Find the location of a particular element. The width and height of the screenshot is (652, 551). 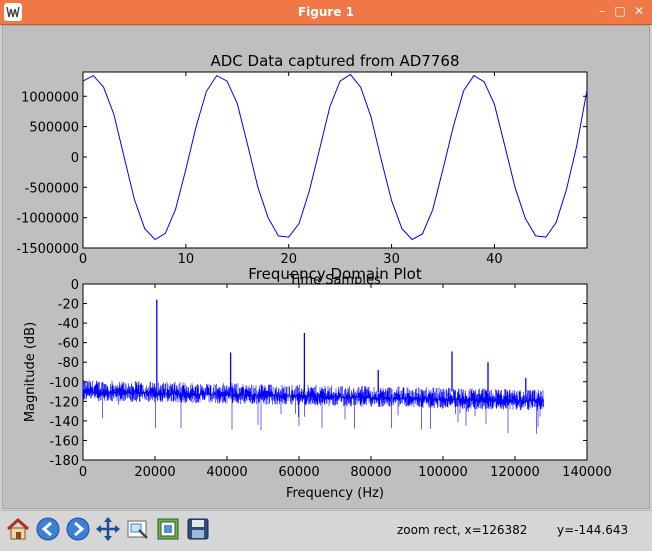

ax2-xtick-label: 140000 is located at coordinates (587, 472).